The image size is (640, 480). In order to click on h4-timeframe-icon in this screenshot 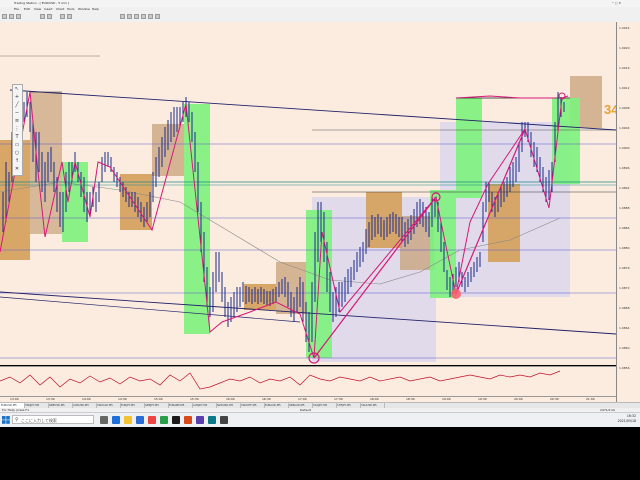, I will do `click(150, 16)`.